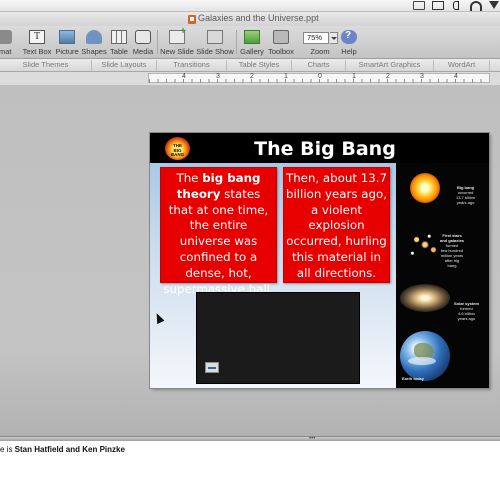 Image resolution: width=500 pixels, height=500 pixels. I want to click on textbox-text: The, so click(189, 178).